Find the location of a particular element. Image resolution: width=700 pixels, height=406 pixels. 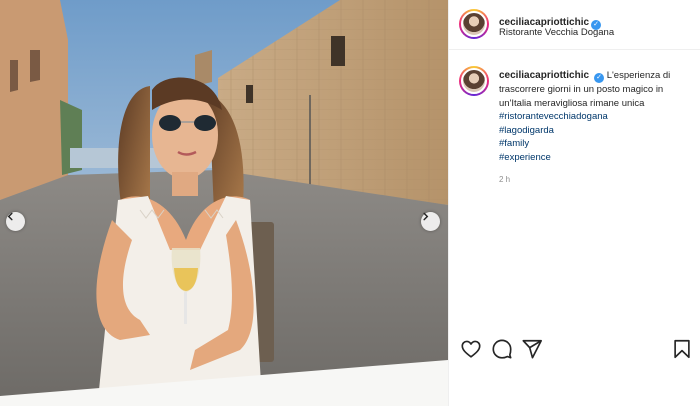

hashtag-link: #lagodigarda is located at coordinates (597, 131).